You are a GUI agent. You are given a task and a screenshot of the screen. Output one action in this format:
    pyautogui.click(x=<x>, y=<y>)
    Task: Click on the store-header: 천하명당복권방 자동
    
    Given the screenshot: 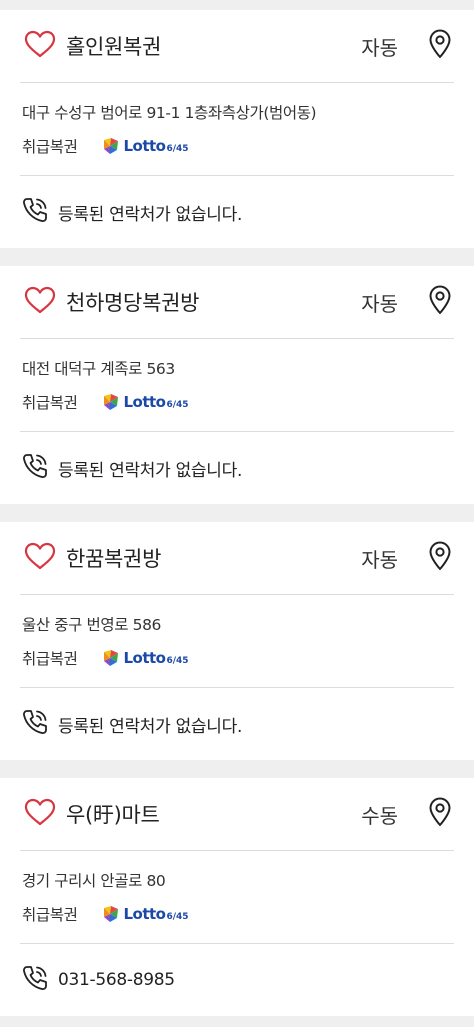 What is the action you would take?
    pyautogui.click(x=237, y=302)
    